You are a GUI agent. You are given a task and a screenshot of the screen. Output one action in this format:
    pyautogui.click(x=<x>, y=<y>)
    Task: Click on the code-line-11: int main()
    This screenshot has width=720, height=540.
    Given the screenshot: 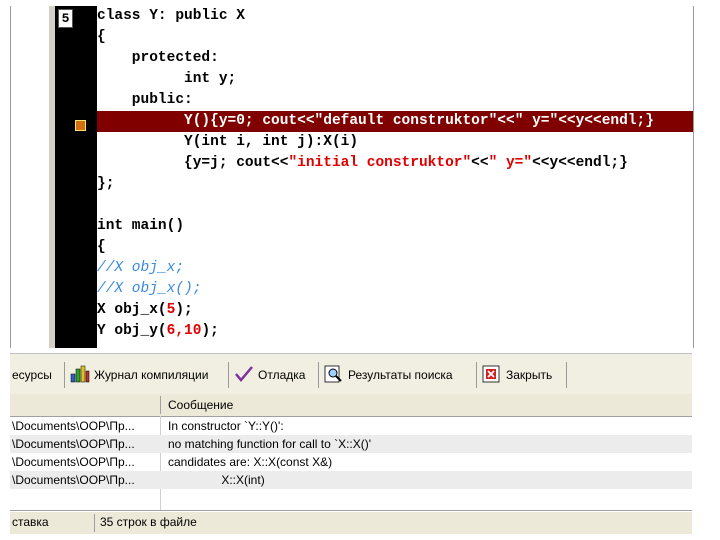 What is the action you would take?
    pyautogui.click(x=140, y=226)
    